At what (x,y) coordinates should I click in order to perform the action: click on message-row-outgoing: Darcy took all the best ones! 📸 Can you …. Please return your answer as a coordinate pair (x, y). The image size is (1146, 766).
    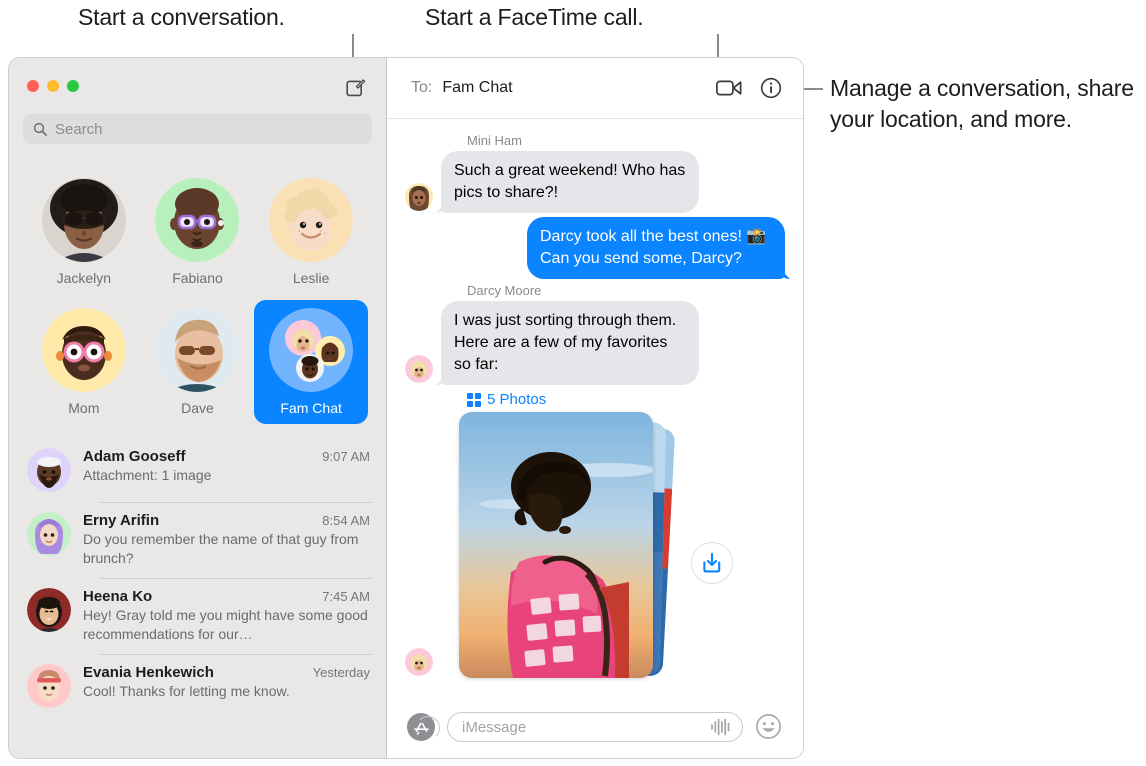
    Looking at the image, I should click on (595, 248).